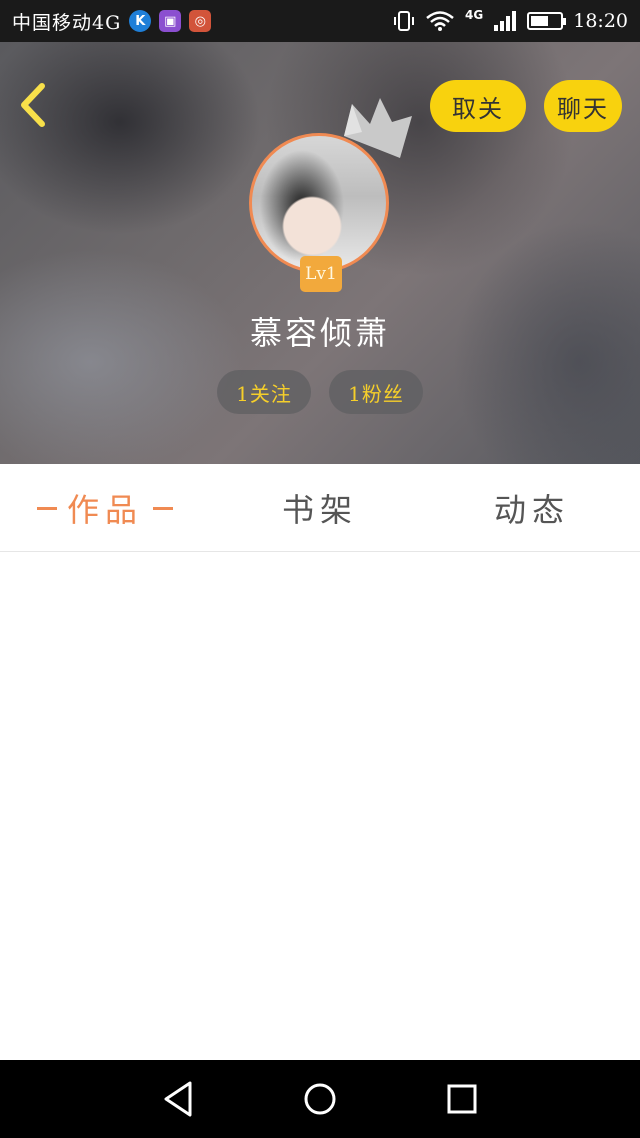 Image resolution: width=640 pixels, height=1138 pixels. What do you see at coordinates (200, 21) in the screenshot?
I see `red-app-icon: ◎` at bounding box center [200, 21].